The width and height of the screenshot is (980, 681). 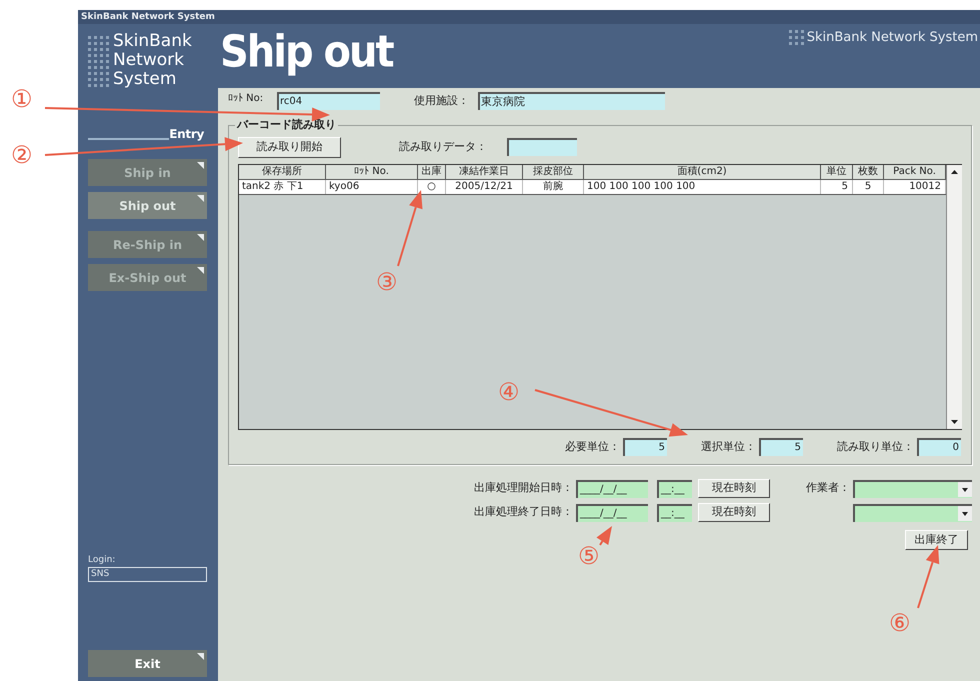 I want to click on column-header: 面積(cm2), so click(x=702, y=172).